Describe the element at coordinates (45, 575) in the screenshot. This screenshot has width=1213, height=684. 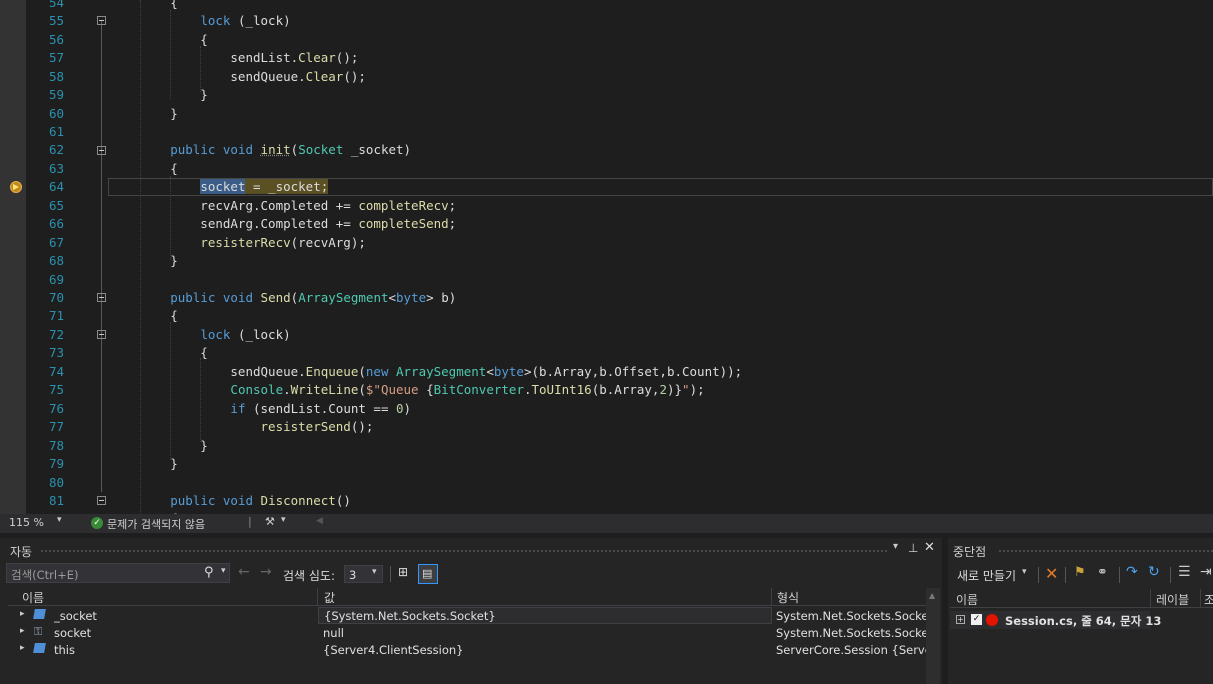
I see `search-placeholder: 검색(Ctrl+E)` at that location.